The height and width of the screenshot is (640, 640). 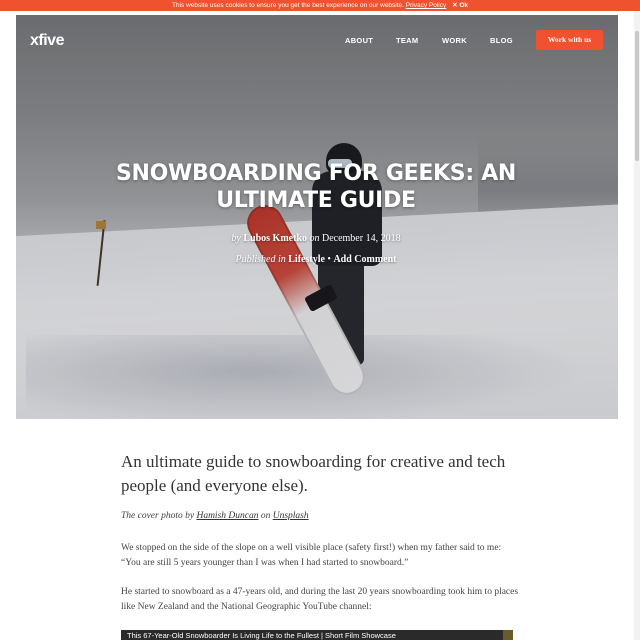 I want to click on category-link: Lifestyle, so click(x=306, y=259).